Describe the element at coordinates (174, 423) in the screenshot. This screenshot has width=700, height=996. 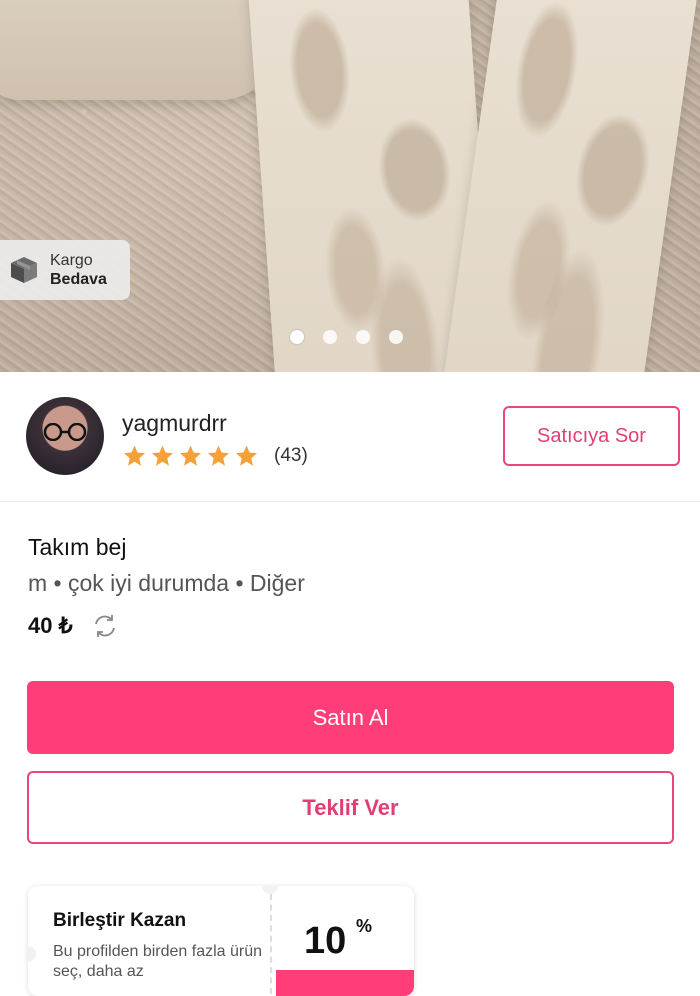
I see `seller-username: yagmurdrr` at that location.